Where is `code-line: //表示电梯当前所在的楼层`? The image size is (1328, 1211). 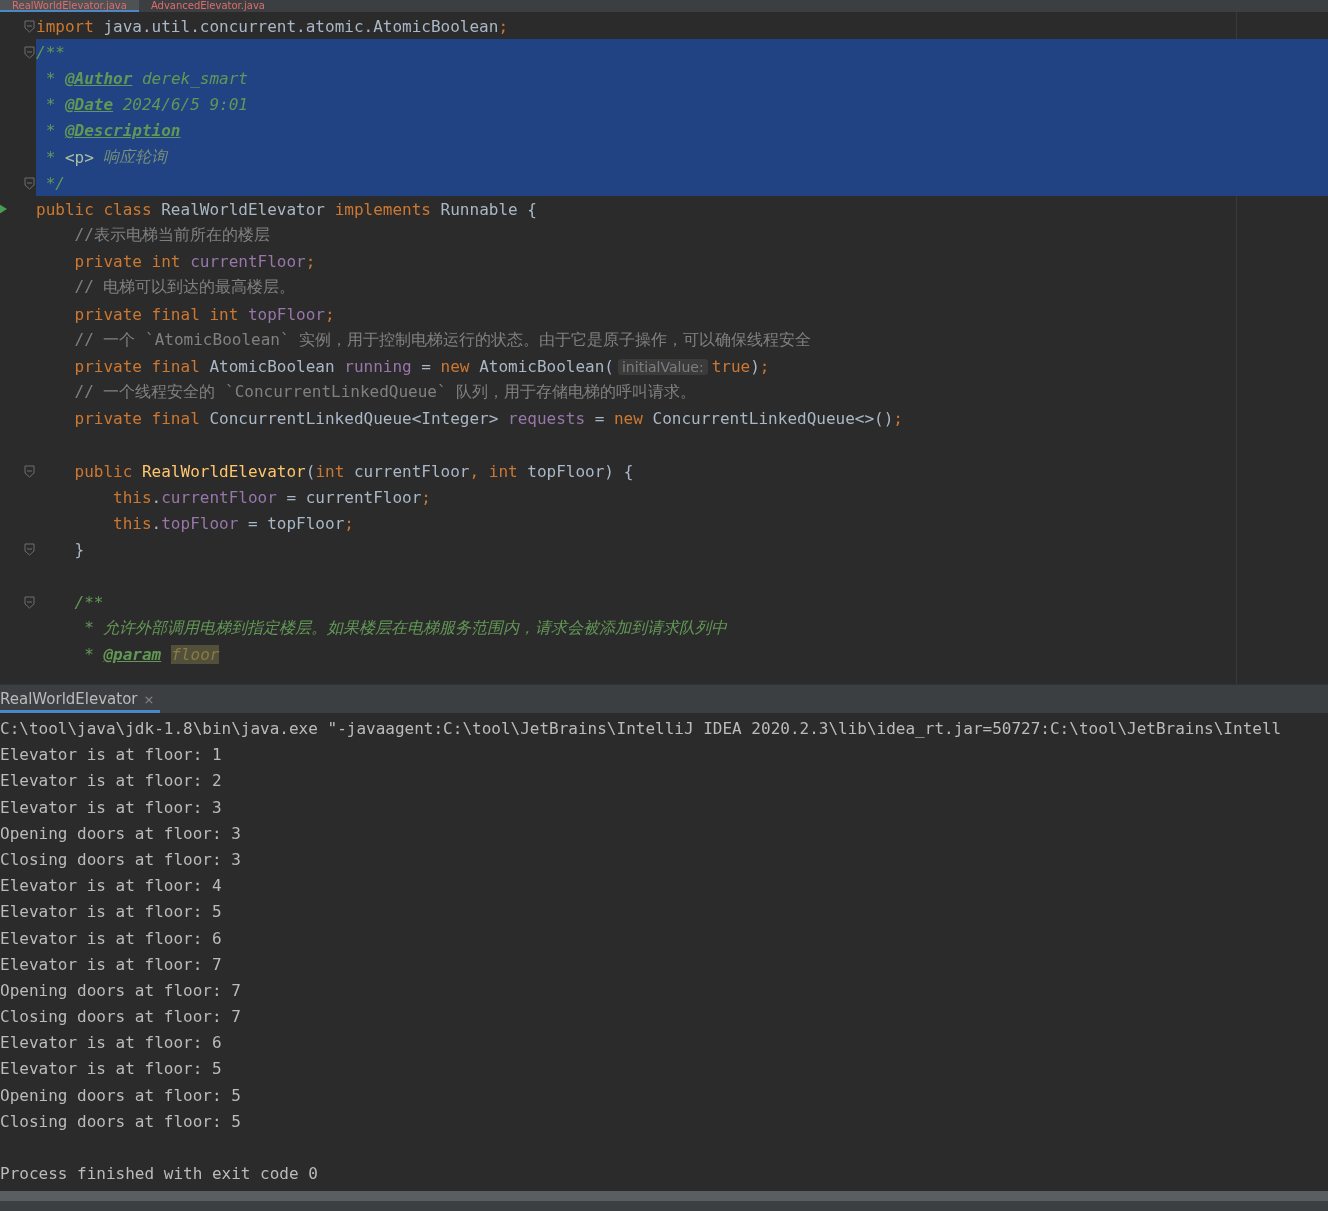
code-line: //表示电梯当前所在的楼层 is located at coordinates (172, 235).